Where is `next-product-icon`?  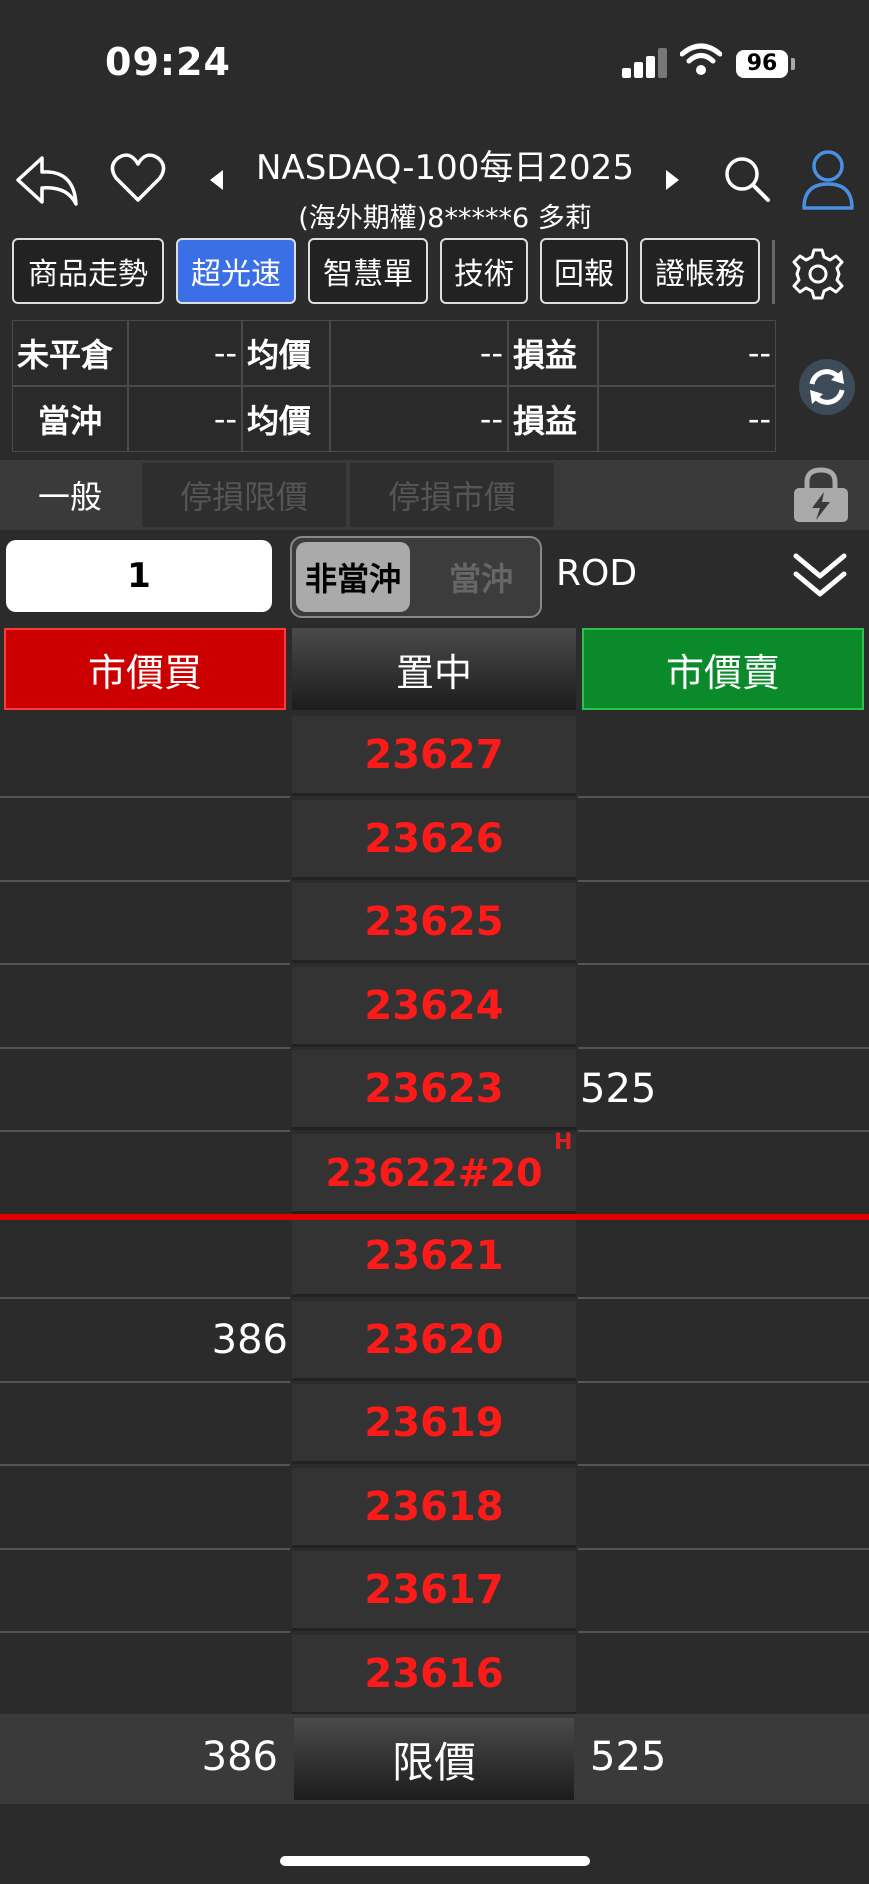 next-product-icon is located at coordinates (672, 180).